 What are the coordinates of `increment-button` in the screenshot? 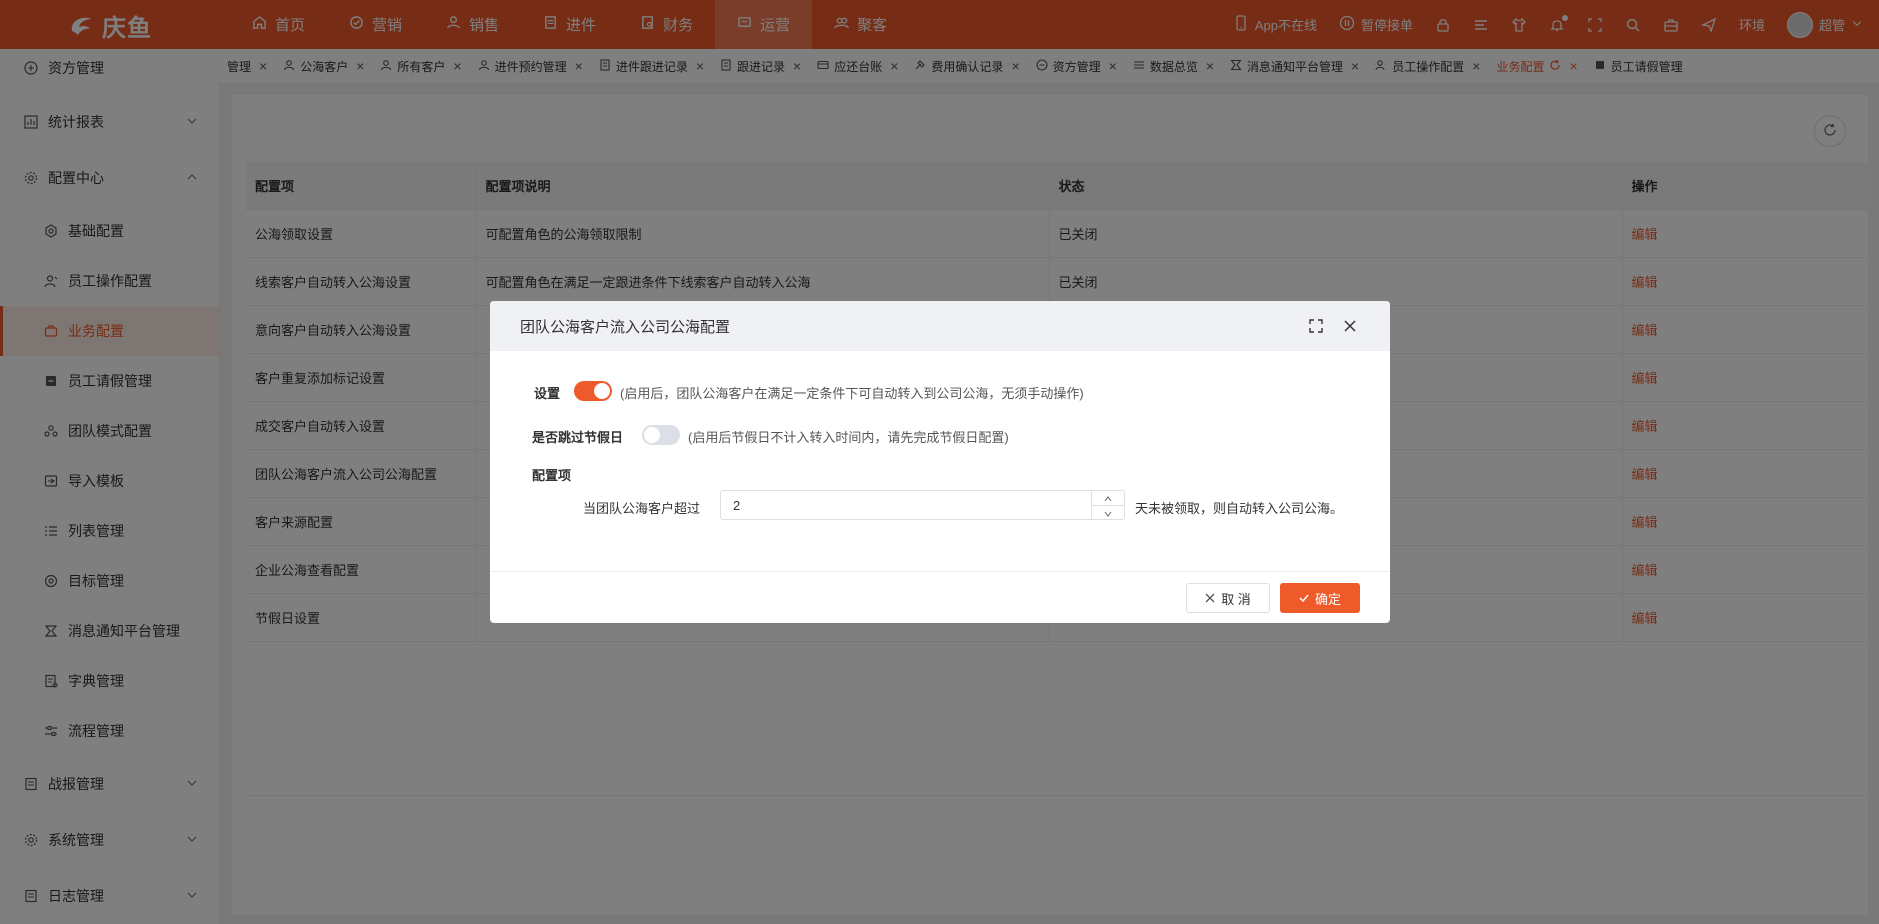 It's located at (1108, 498).